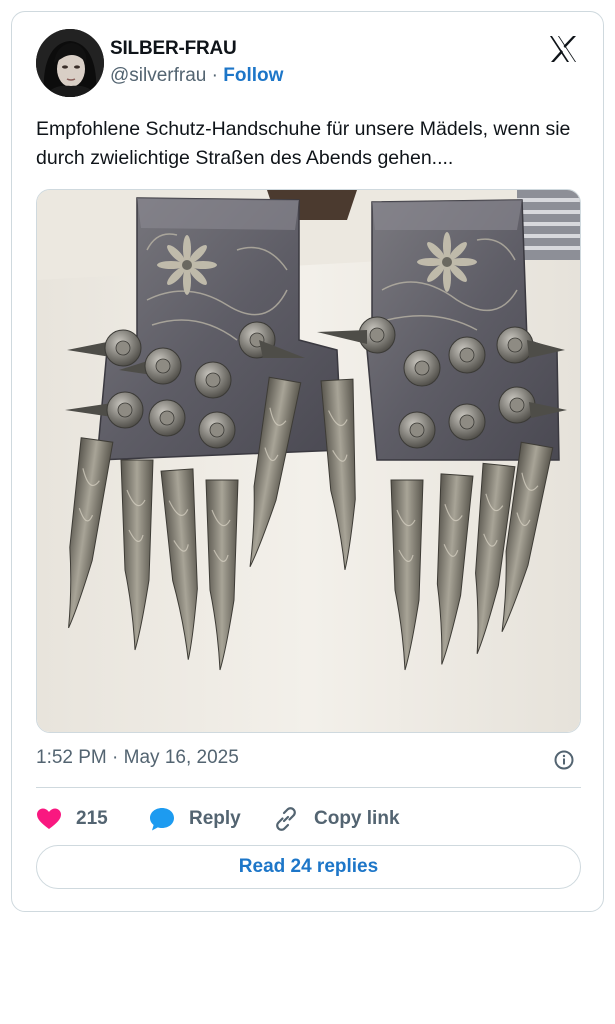 The width and height of the screenshot is (615, 1024). I want to click on avatar, so click(70, 63).